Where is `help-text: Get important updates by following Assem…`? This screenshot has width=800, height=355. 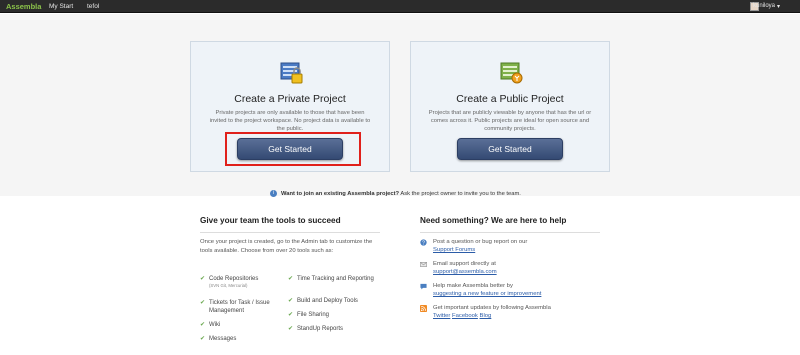
help-text: Get important updates by following Assem… is located at coordinates (492, 308).